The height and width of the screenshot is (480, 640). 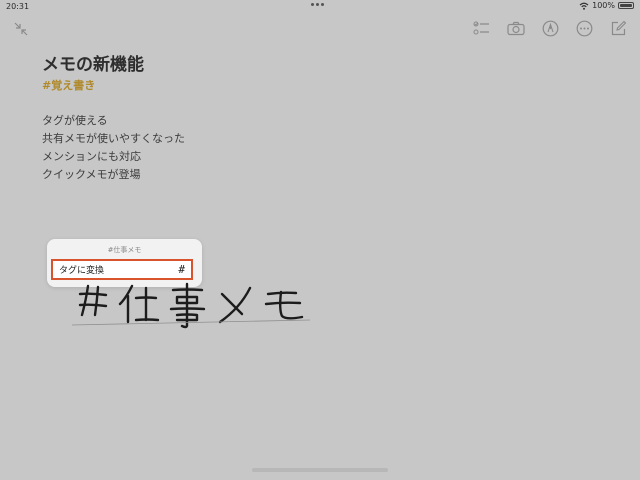 I want to click on collapse-button, so click(x=21, y=29).